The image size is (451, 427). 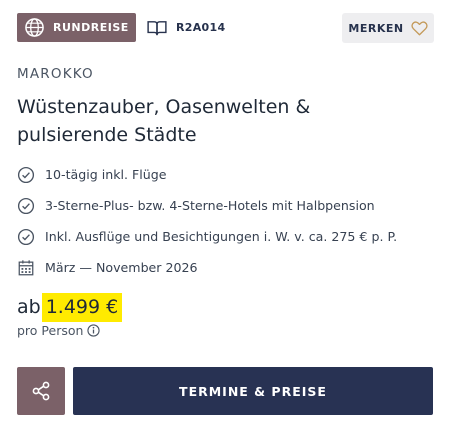 I want to click on share-button, so click(x=41, y=391).